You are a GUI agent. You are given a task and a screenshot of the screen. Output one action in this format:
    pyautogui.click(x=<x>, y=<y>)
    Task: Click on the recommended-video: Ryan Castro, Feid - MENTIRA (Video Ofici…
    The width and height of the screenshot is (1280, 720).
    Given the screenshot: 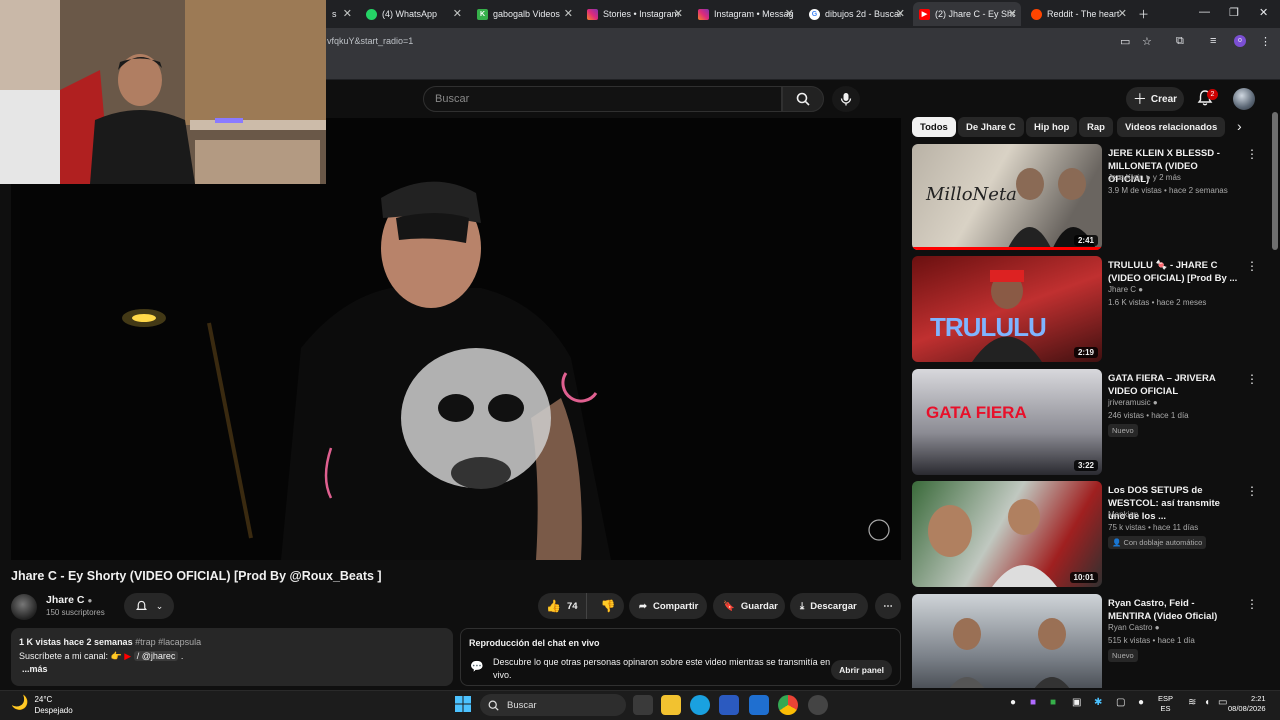 What is the action you would take?
    pyautogui.click(x=1087, y=641)
    